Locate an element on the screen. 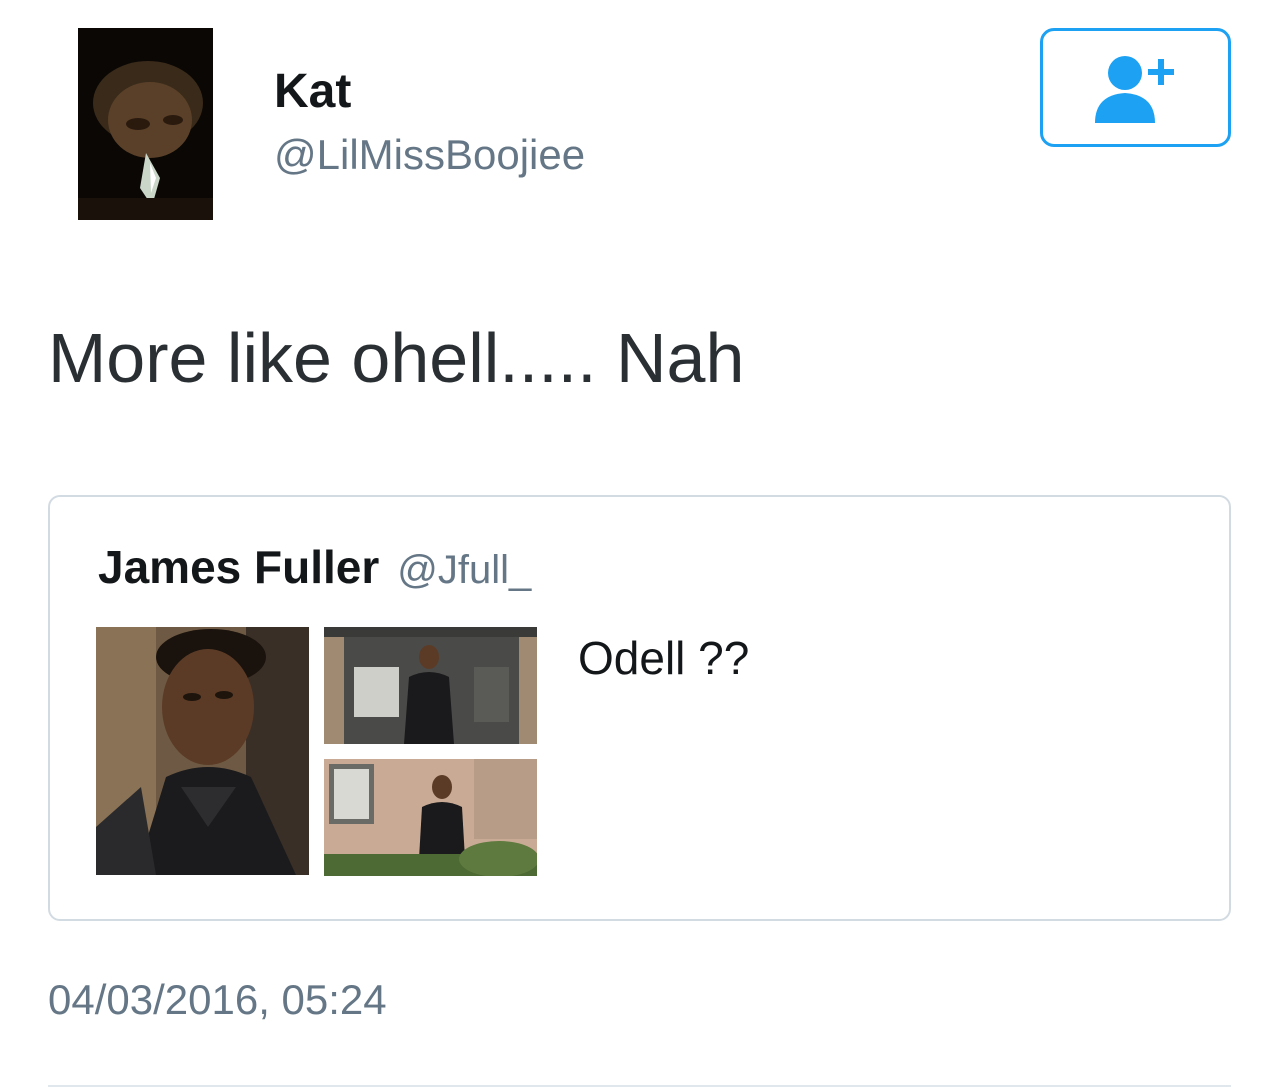 This screenshot has width=1280, height=1088. photo-standing-outdoors is located at coordinates (430, 817).